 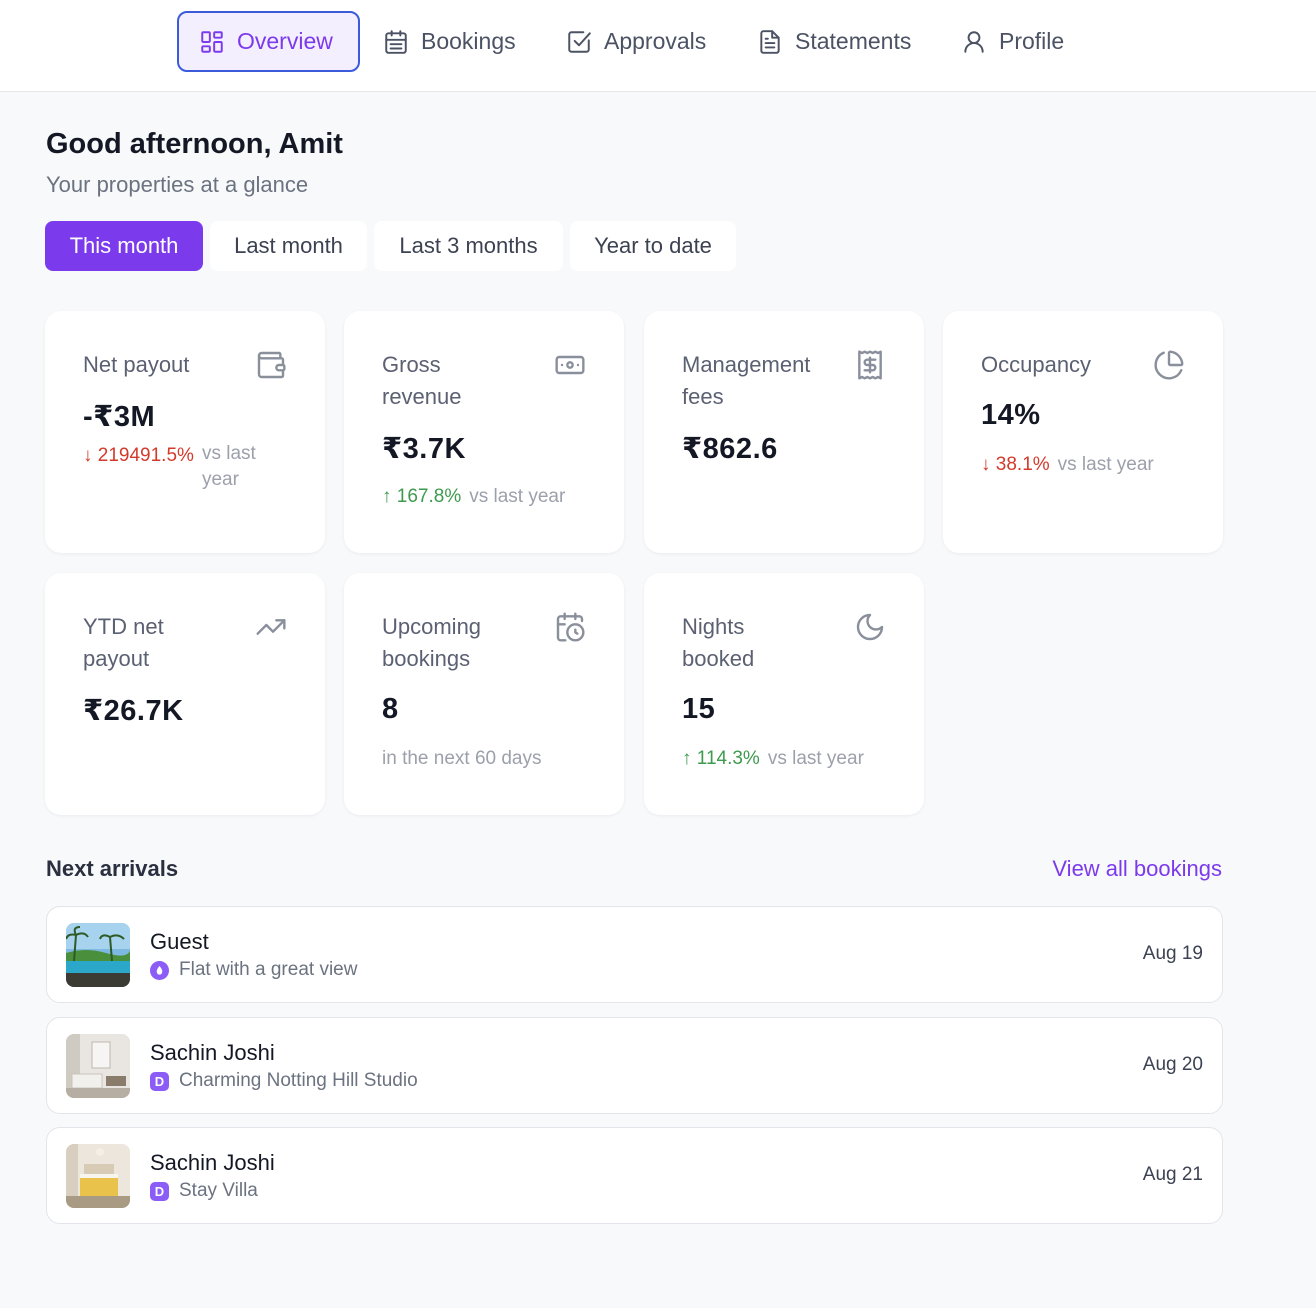 What do you see at coordinates (1172, 1064) in the screenshot?
I see `arrival-date: Aug 20` at bounding box center [1172, 1064].